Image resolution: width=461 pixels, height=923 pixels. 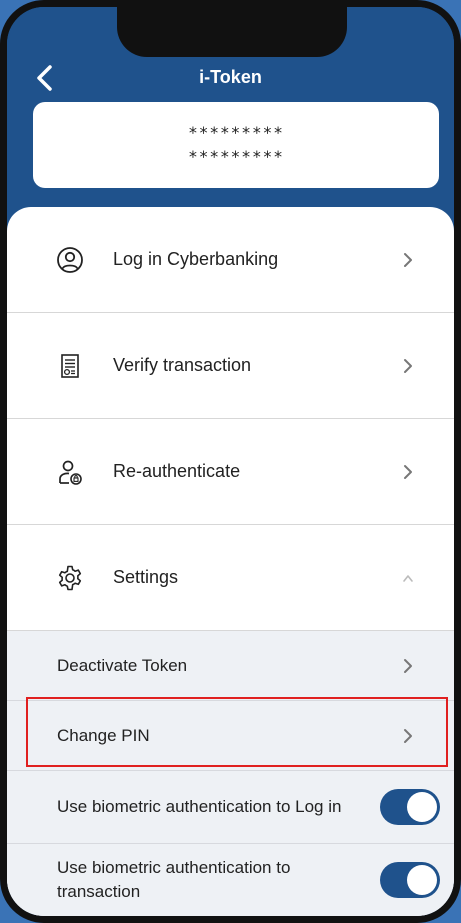 What do you see at coordinates (70, 578) in the screenshot?
I see `gear-icon` at bounding box center [70, 578].